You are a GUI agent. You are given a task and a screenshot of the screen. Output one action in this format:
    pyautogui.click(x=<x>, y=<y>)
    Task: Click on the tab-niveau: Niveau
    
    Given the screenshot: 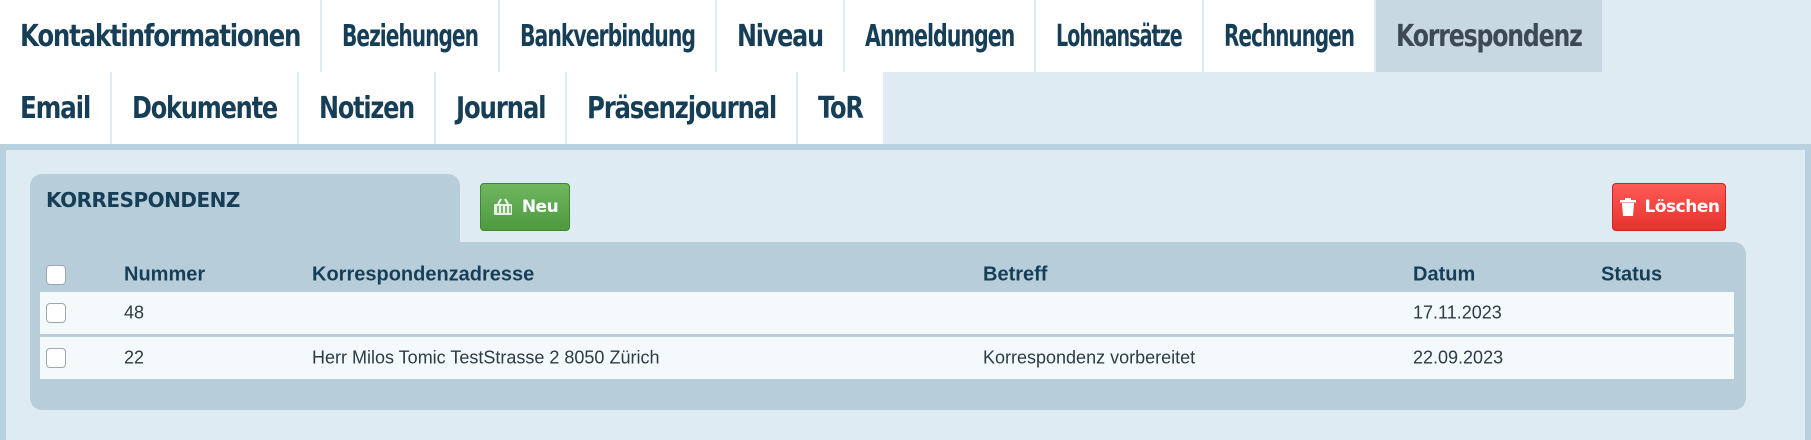 What is the action you would take?
    pyautogui.click(x=781, y=36)
    